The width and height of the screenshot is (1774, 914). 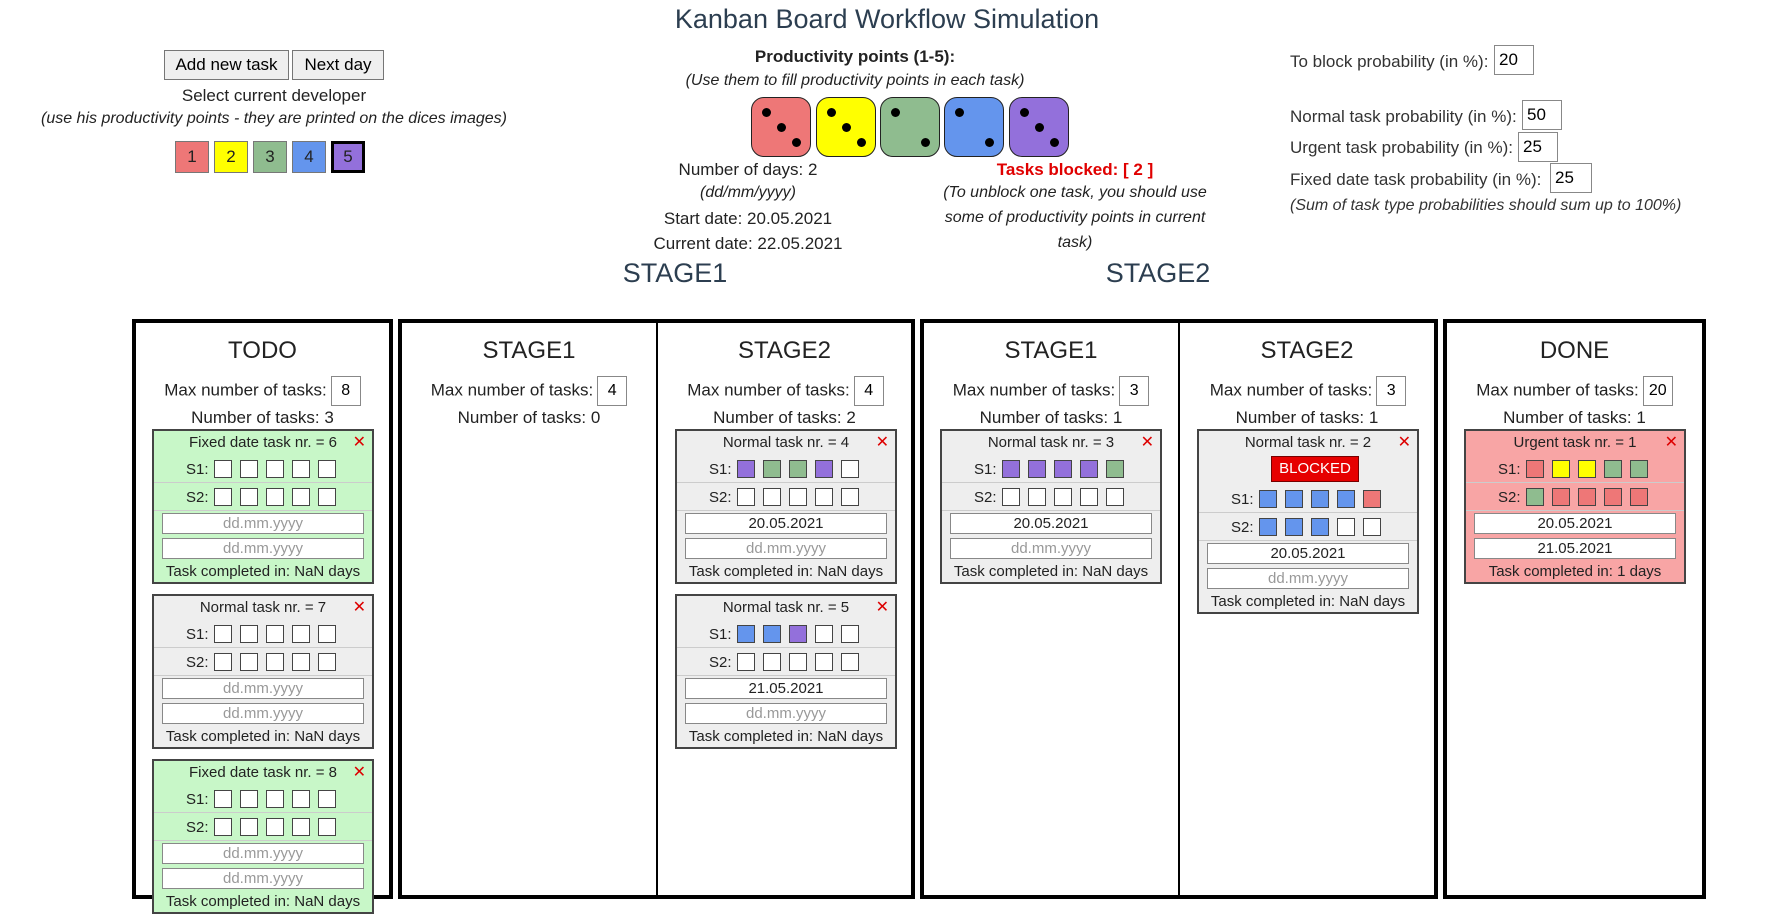 What do you see at coordinates (270, 157) in the screenshot?
I see `developer-3-button: 3` at bounding box center [270, 157].